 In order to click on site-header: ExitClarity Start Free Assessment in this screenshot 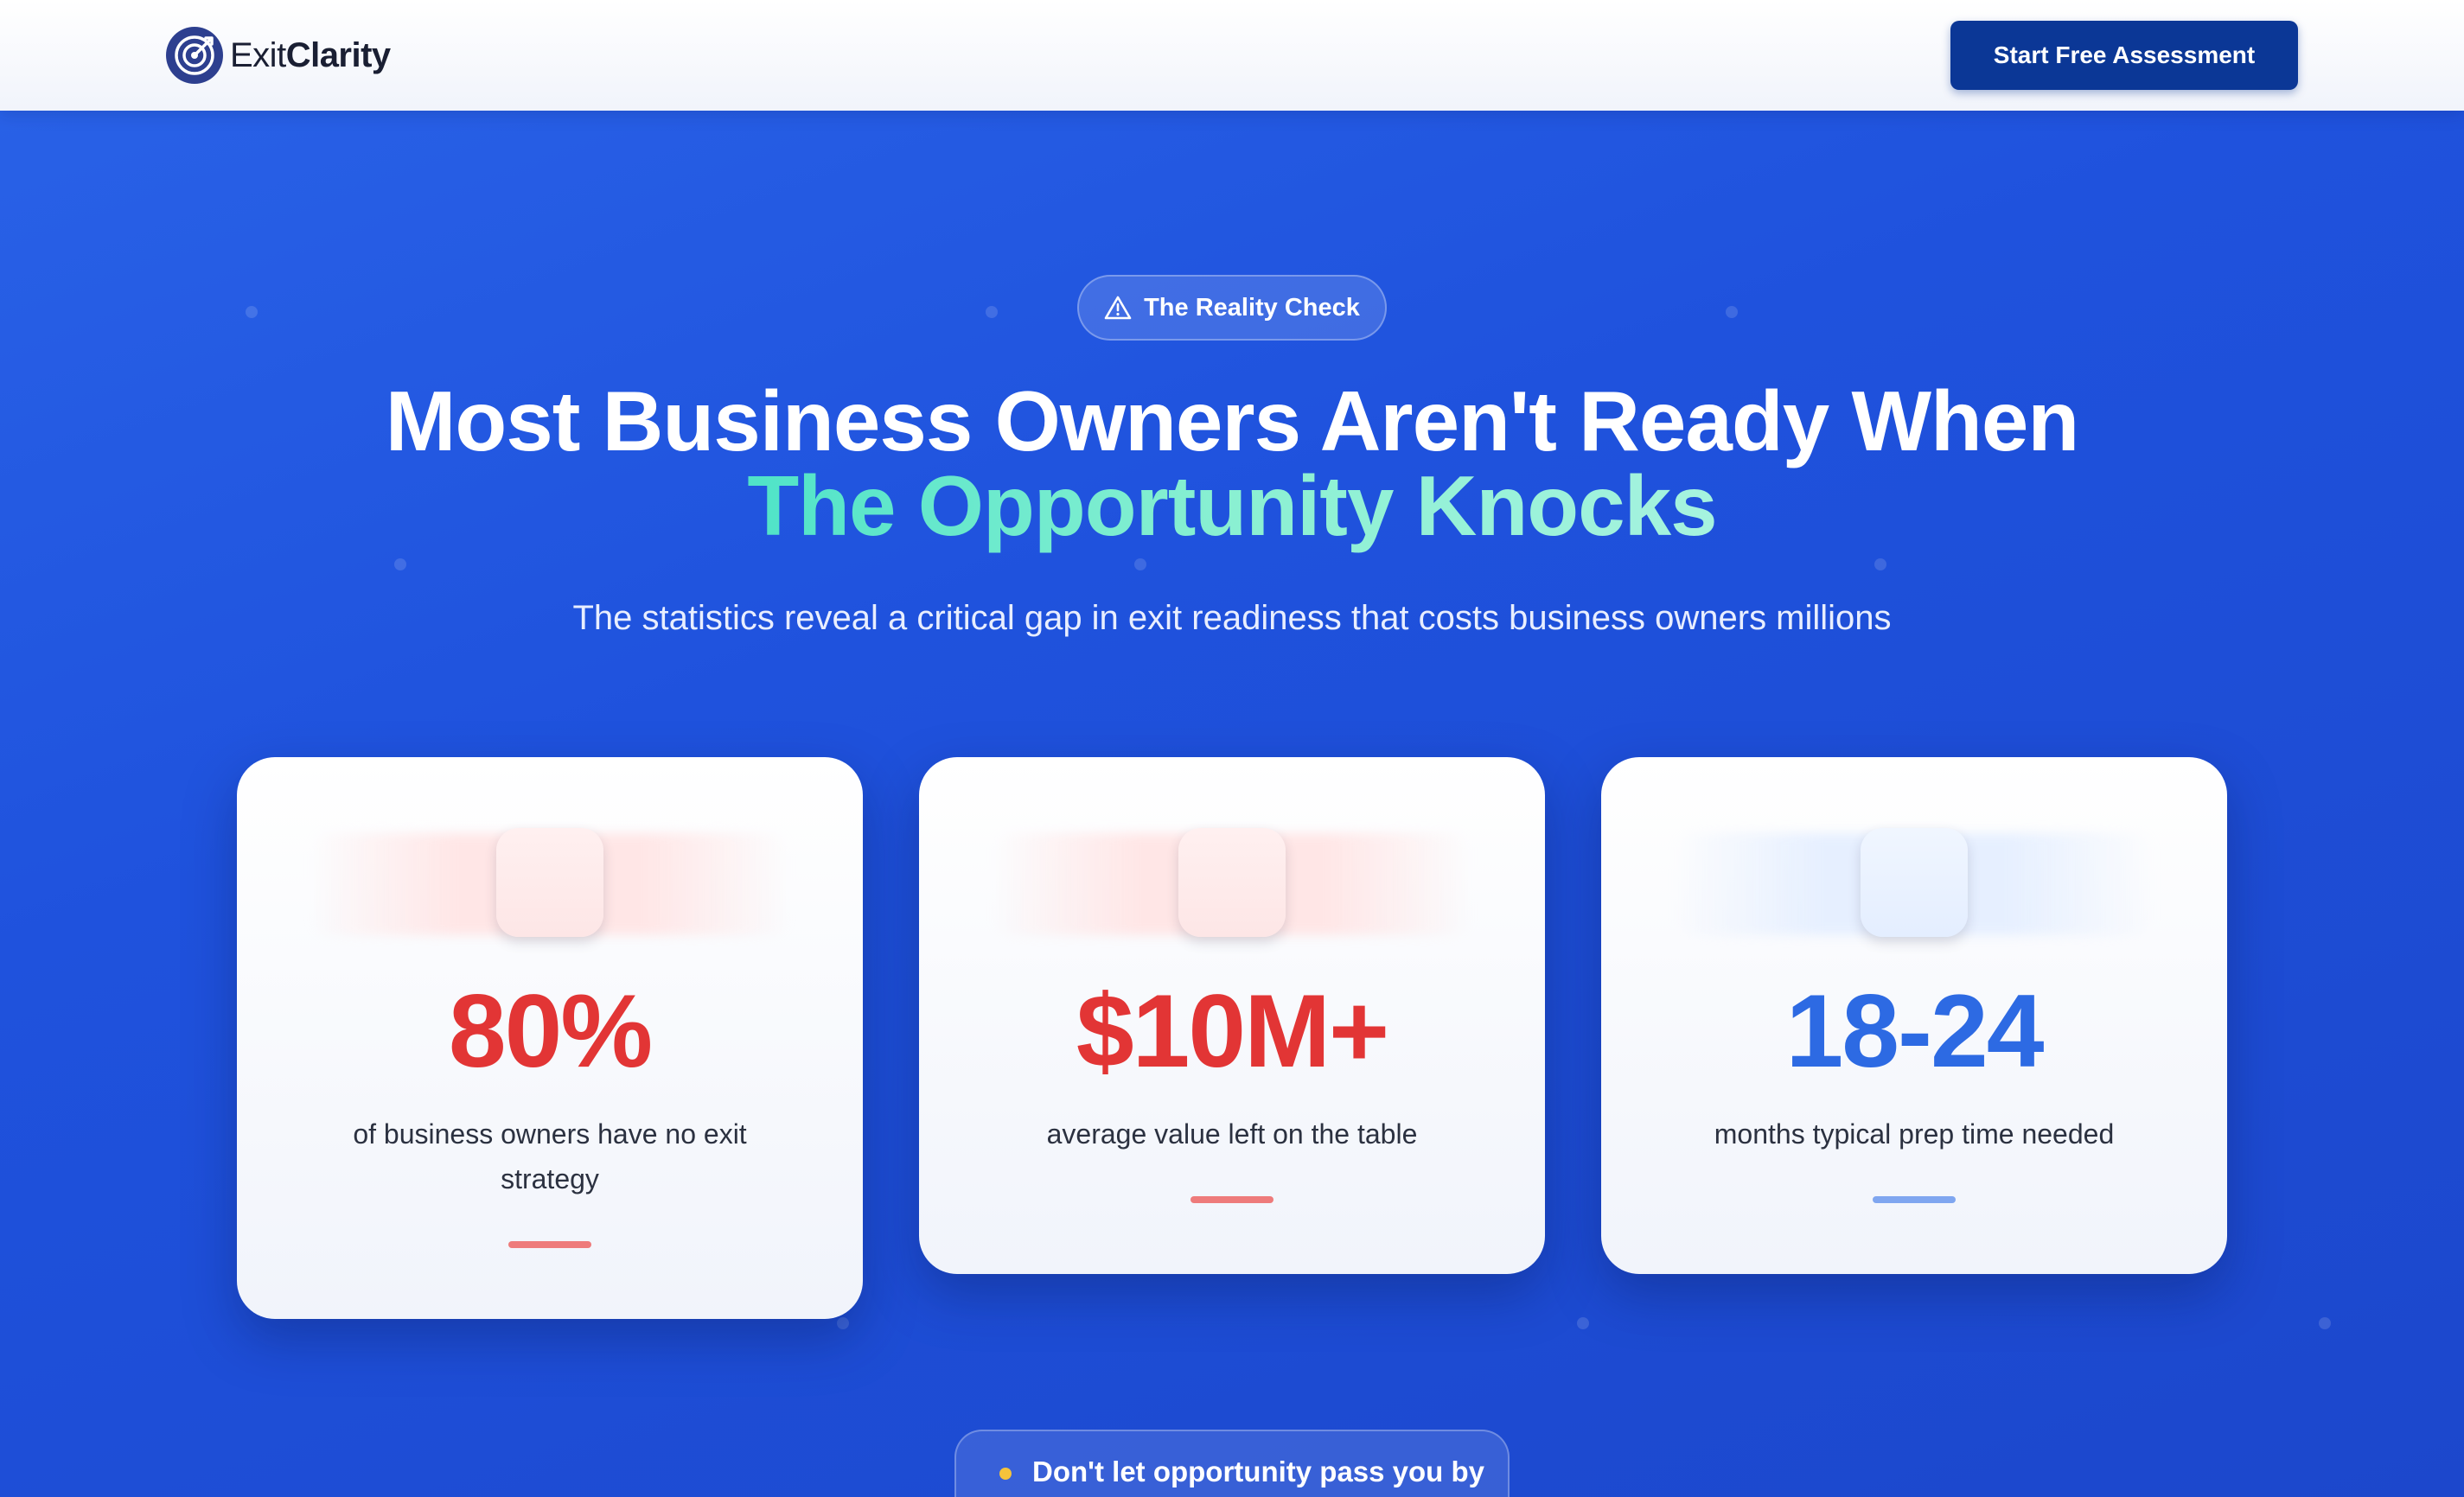, I will do `click(1232, 55)`.